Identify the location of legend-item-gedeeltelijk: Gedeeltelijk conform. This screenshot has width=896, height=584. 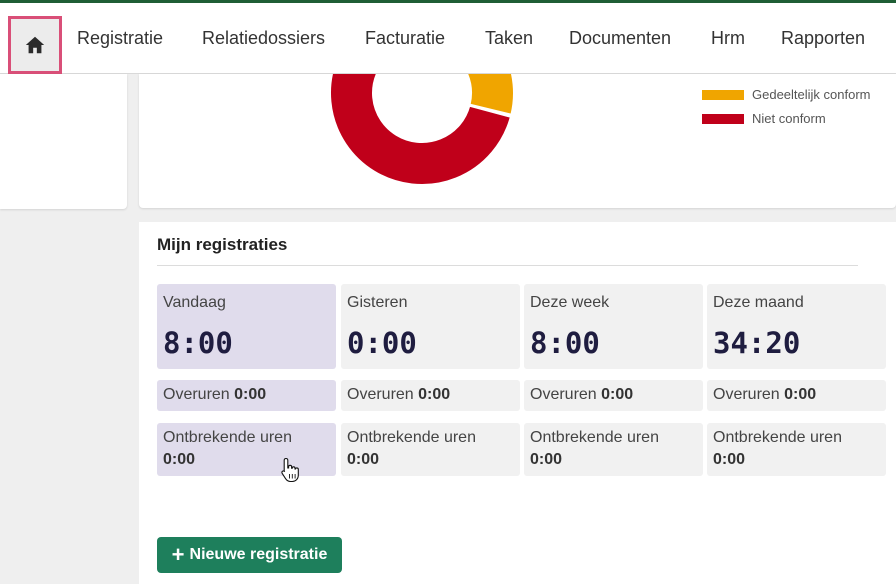
(786, 94).